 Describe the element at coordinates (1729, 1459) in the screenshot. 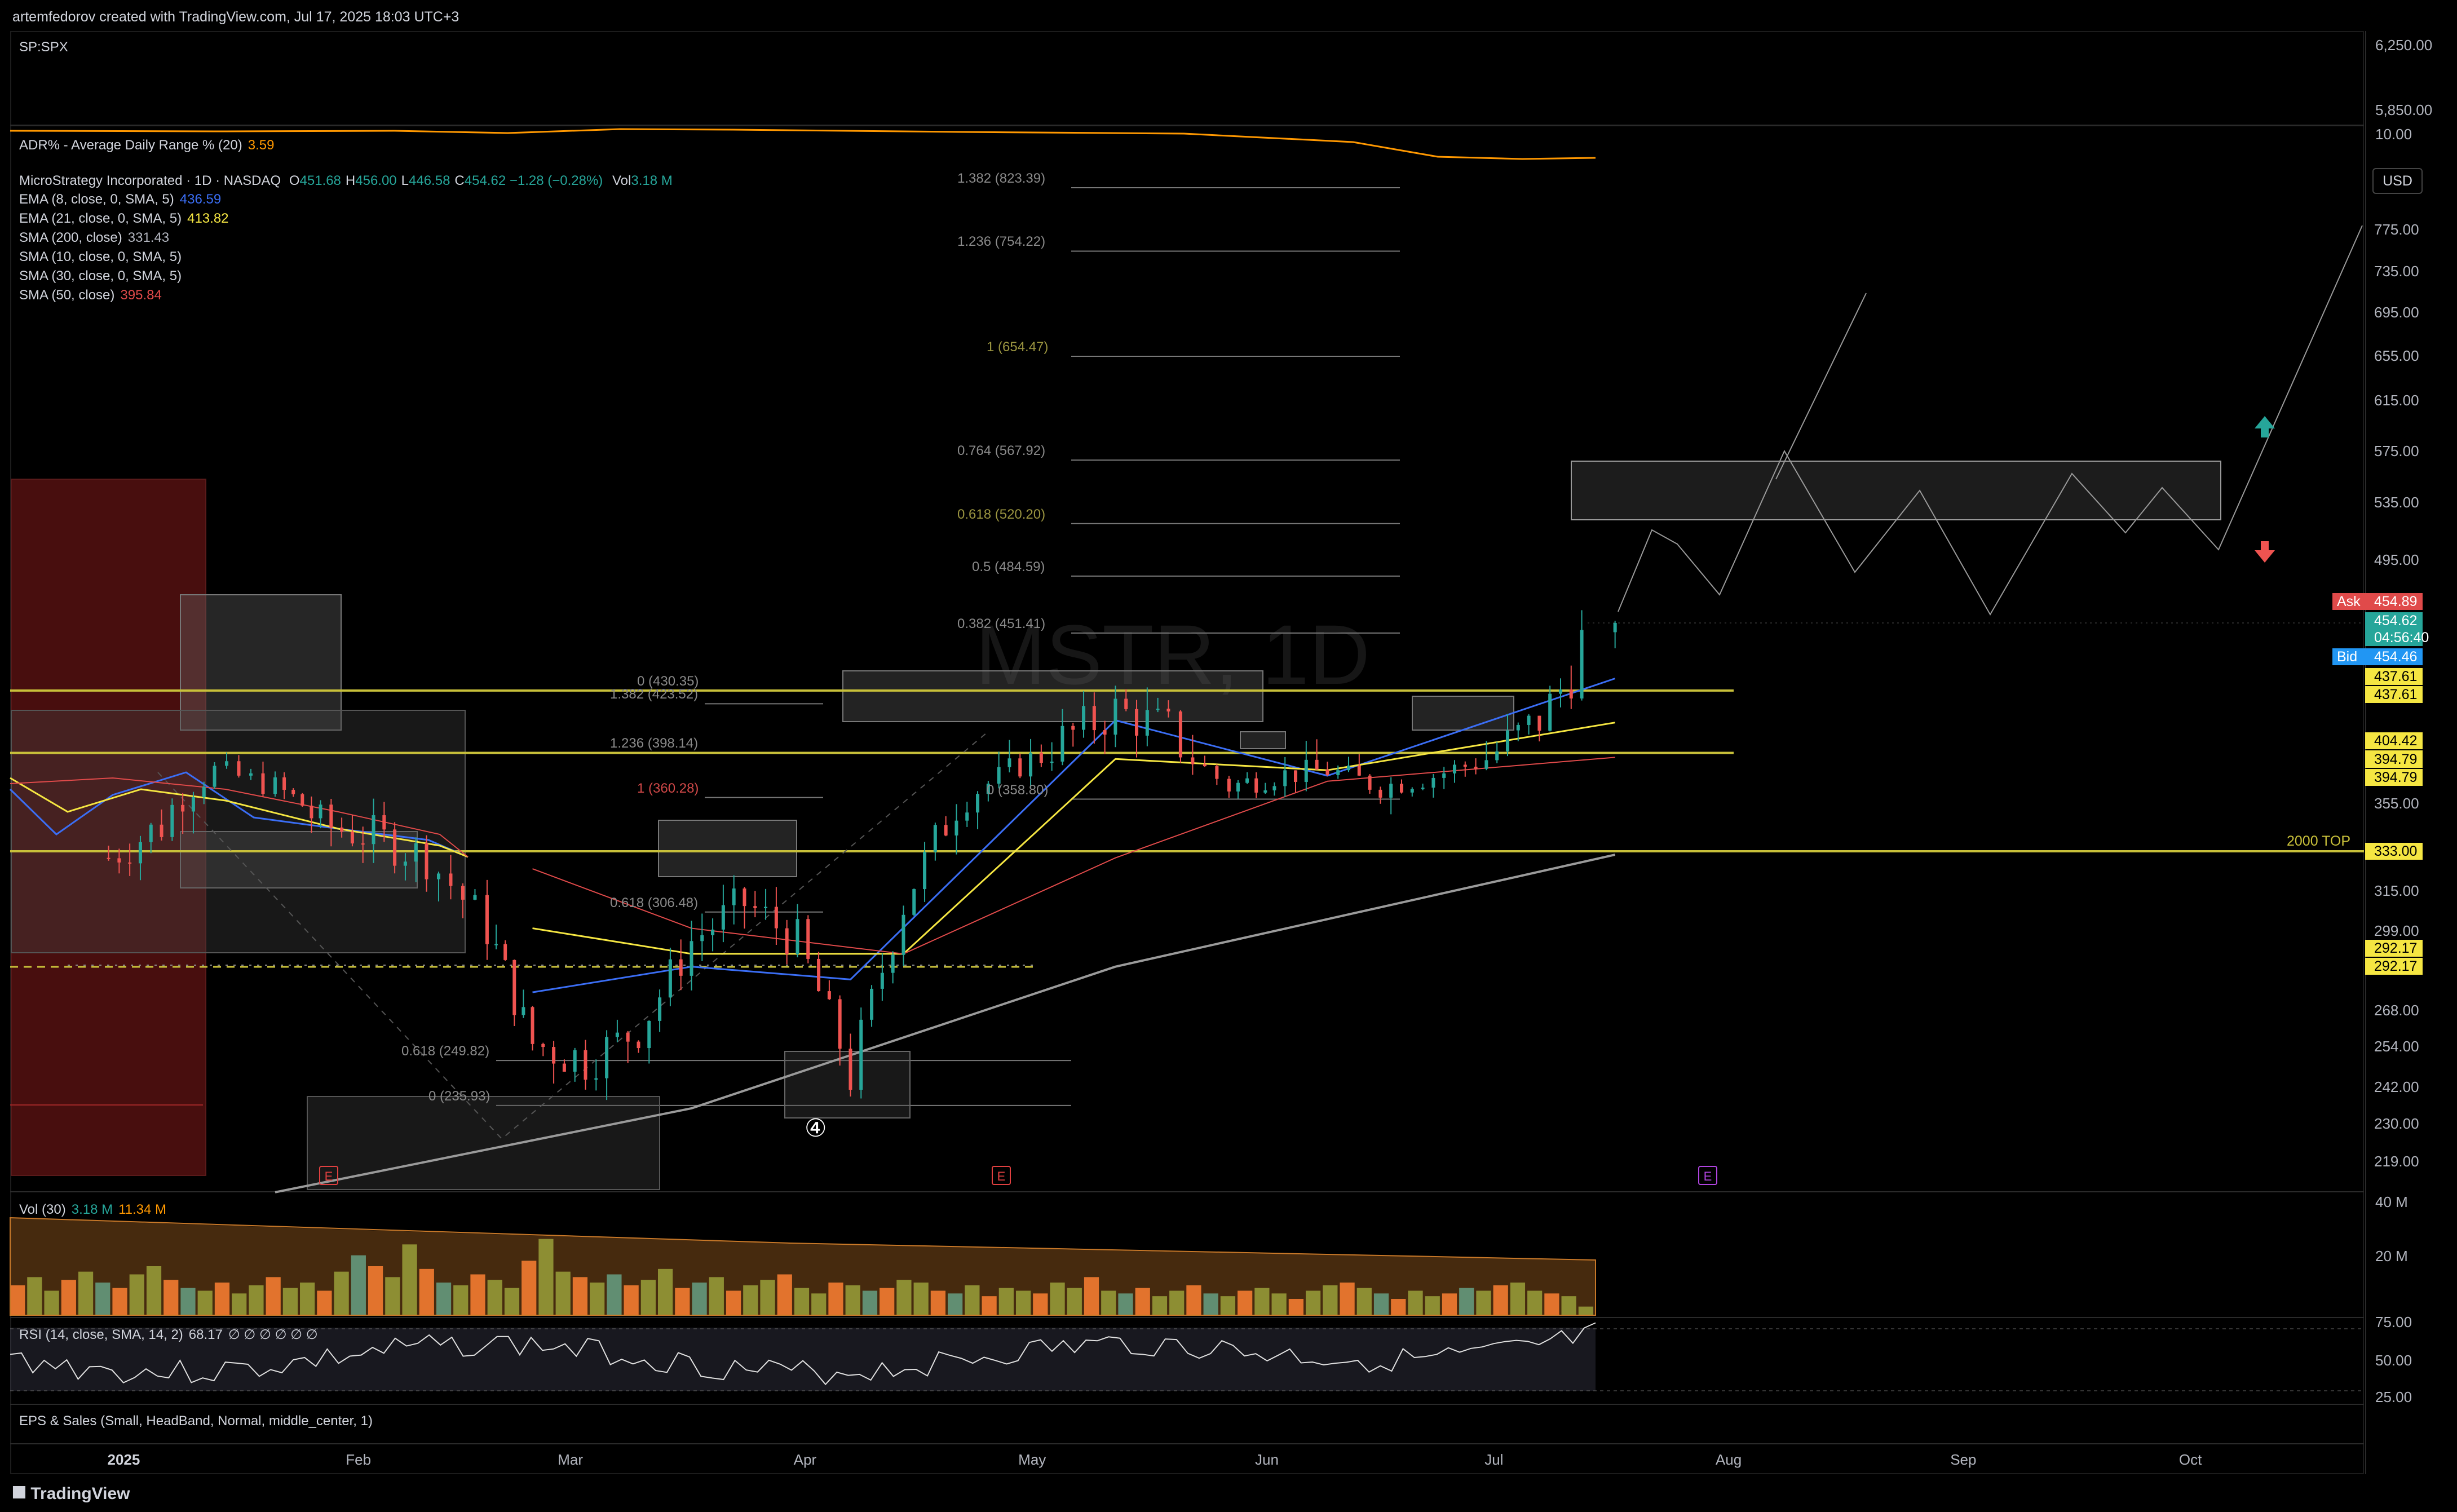

I see `time-axis-label: Aug` at that location.